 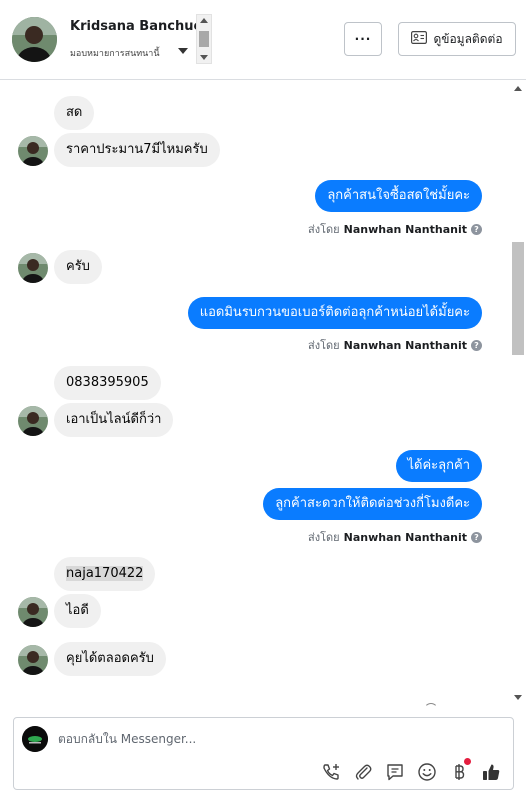 I want to click on contact-avatar, so click(x=34, y=39).